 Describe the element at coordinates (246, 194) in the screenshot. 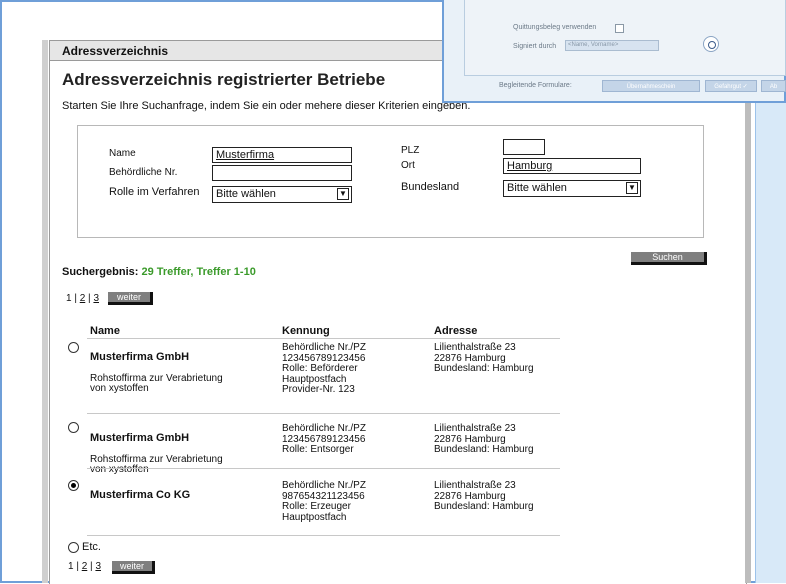

I see `rolle-select-value: Bitte wählen` at that location.